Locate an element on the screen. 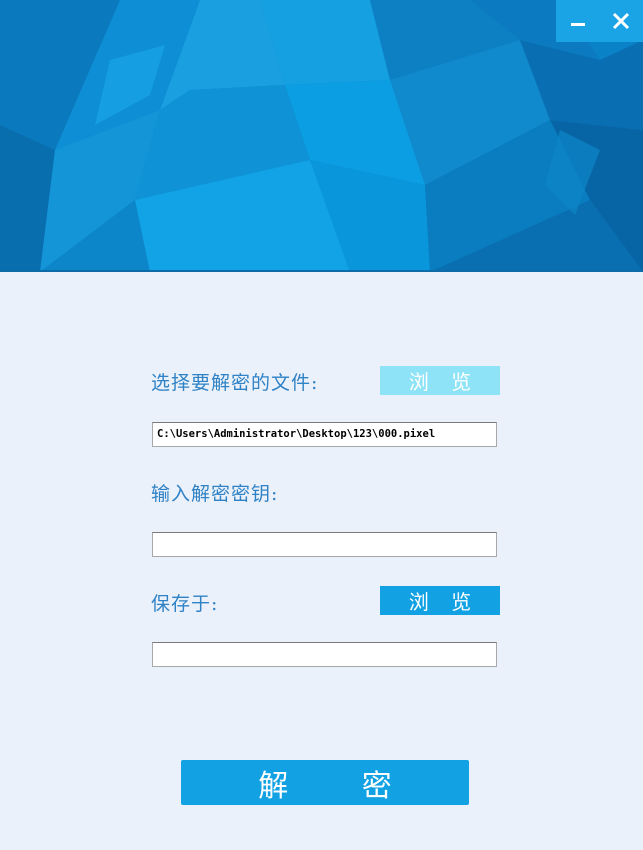  banner-divider is located at coordinates (321, 271).